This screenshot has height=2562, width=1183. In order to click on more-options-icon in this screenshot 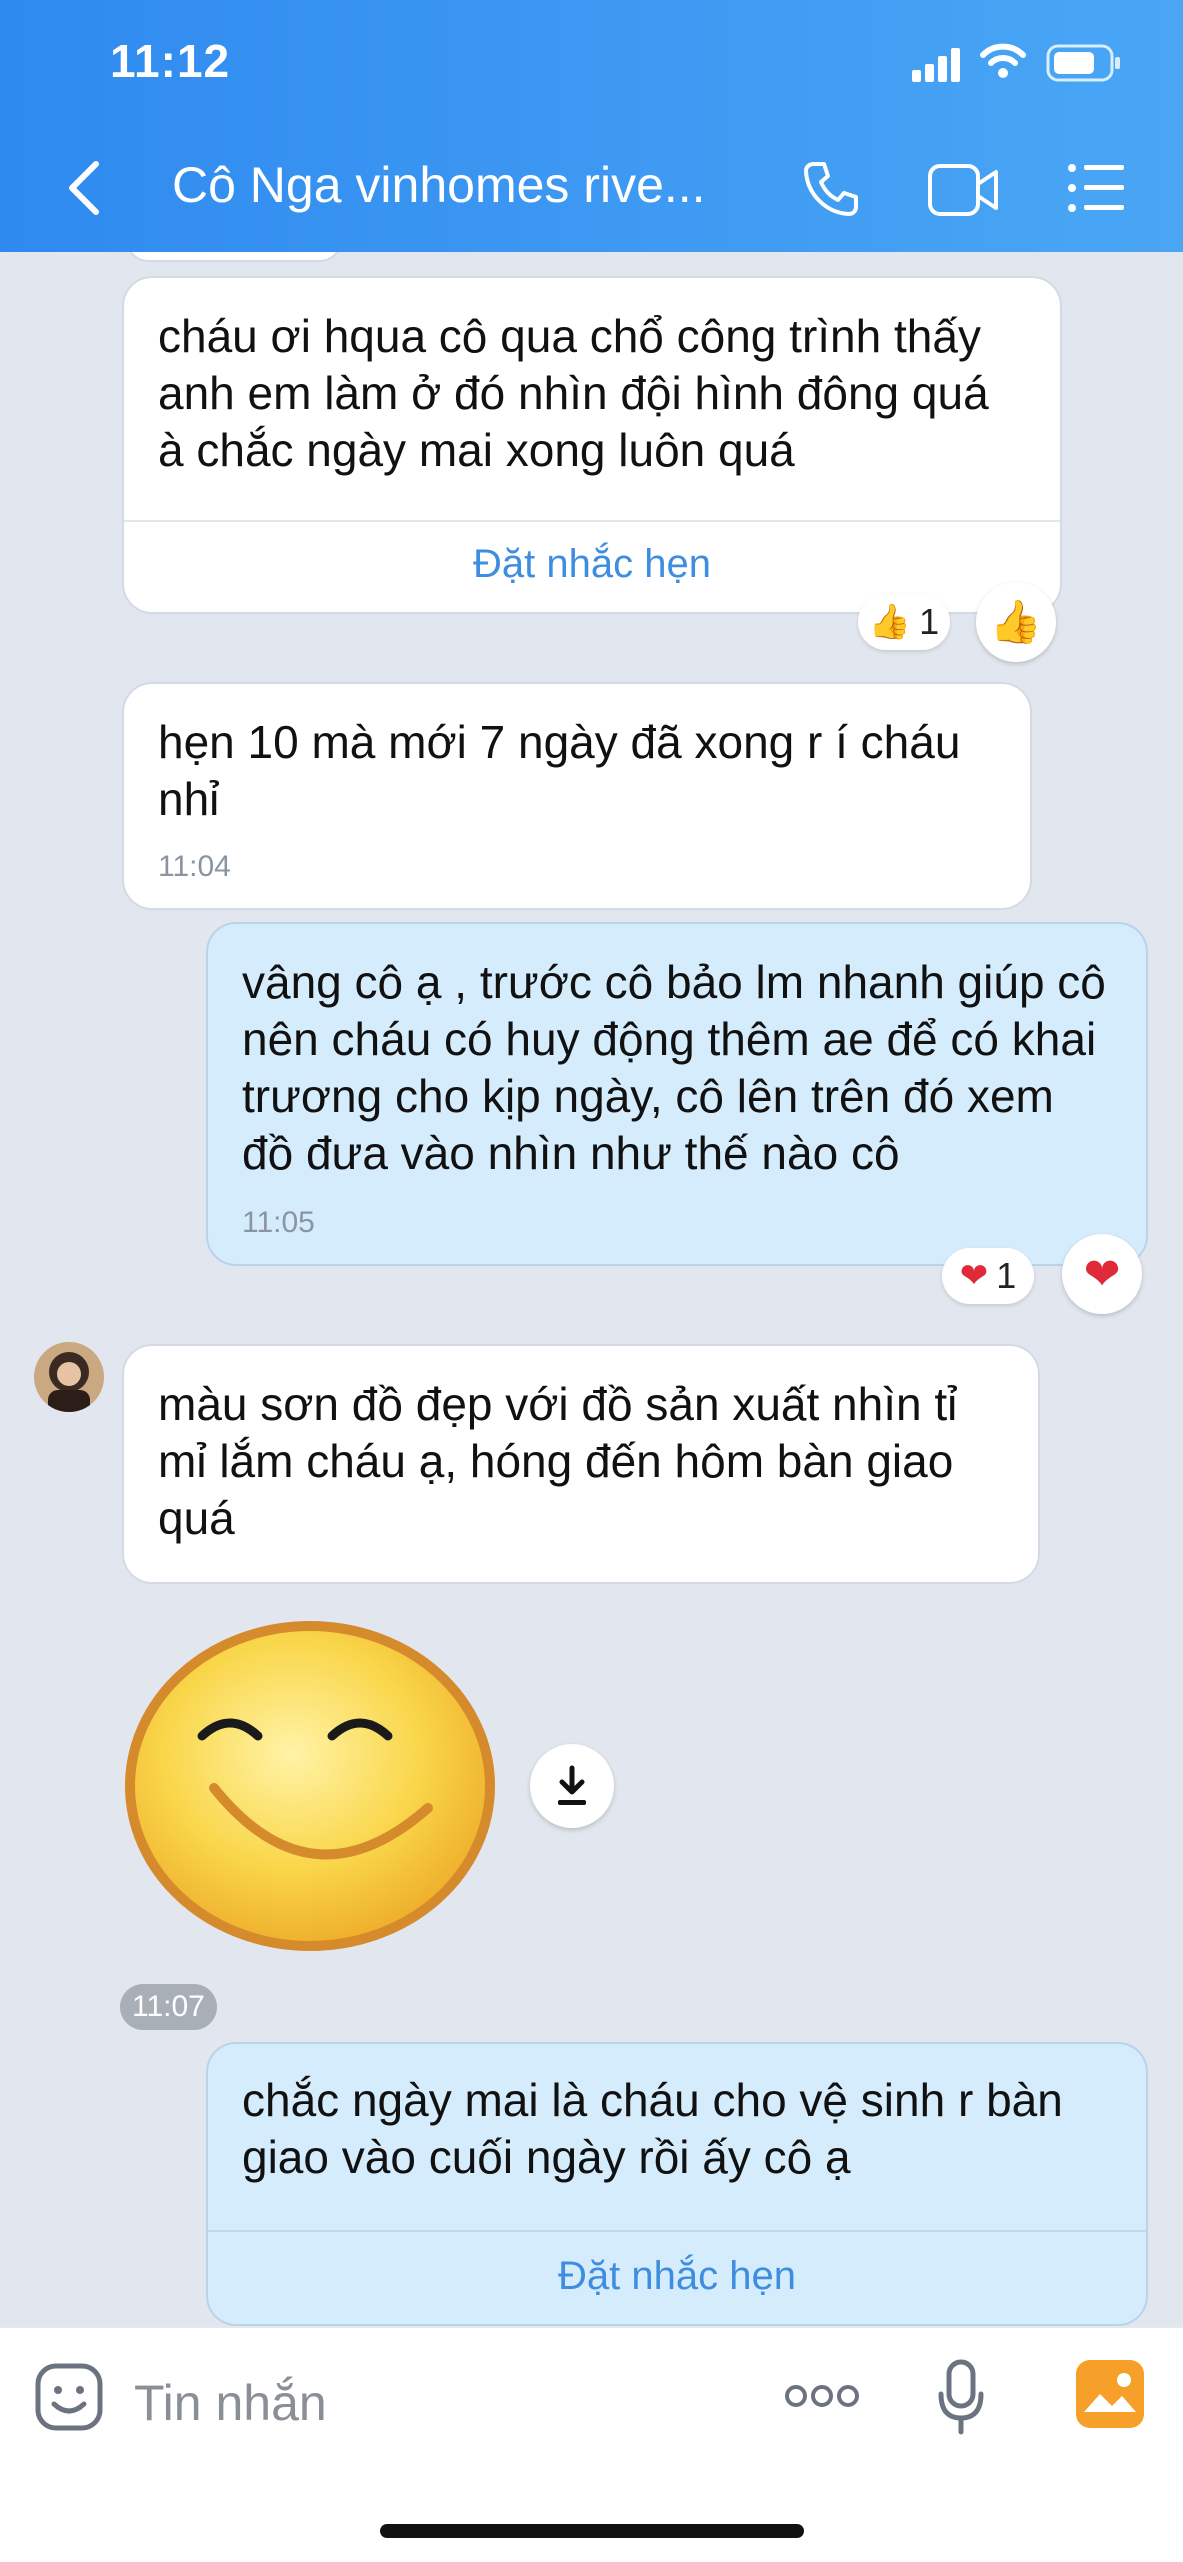, I will do `click(822, 2396)`.